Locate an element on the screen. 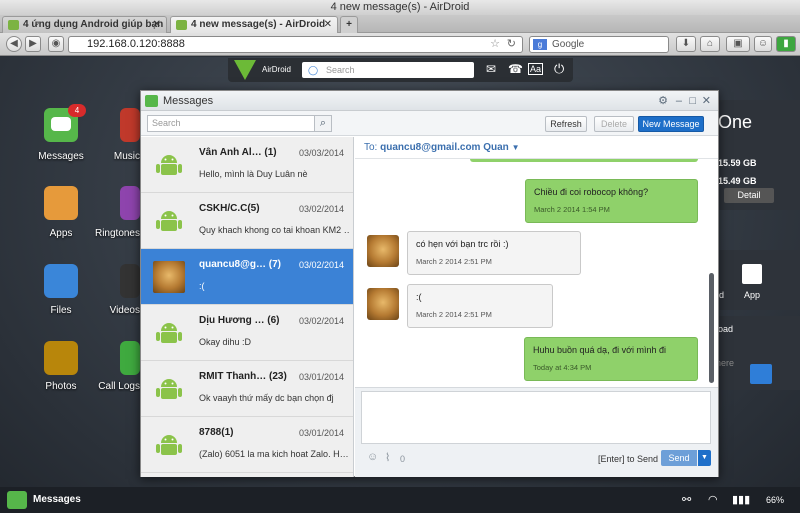  new-message-button: New Message is located at coordinates (671, 124).